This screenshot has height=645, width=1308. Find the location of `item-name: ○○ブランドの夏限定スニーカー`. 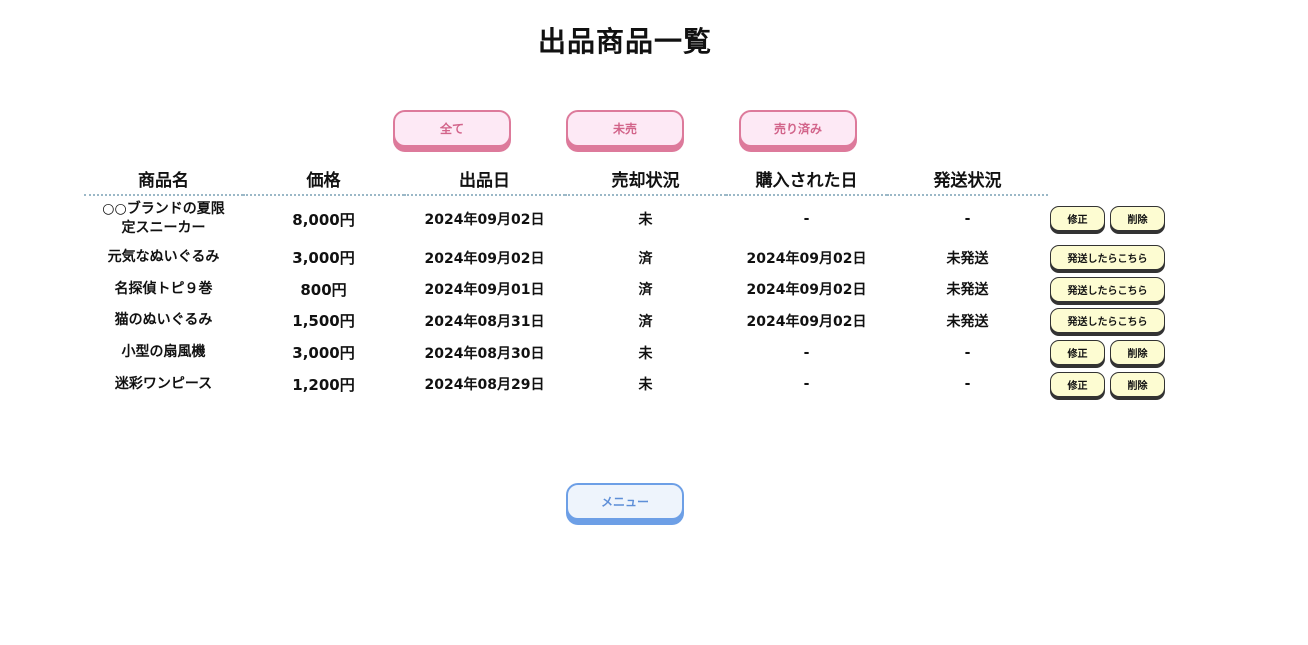

item-name: ○○ブランドの夏限定スニーカー is located at coordinates (163, 218).